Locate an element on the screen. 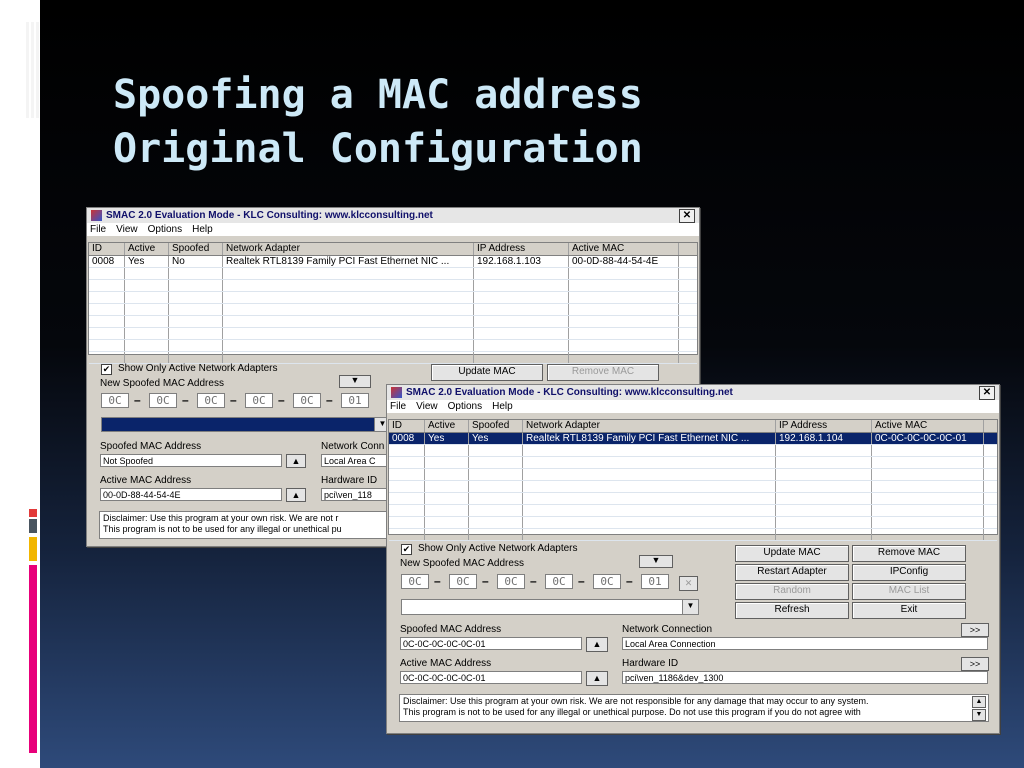  exit-button: Exit is located at coordinates (909, 610).